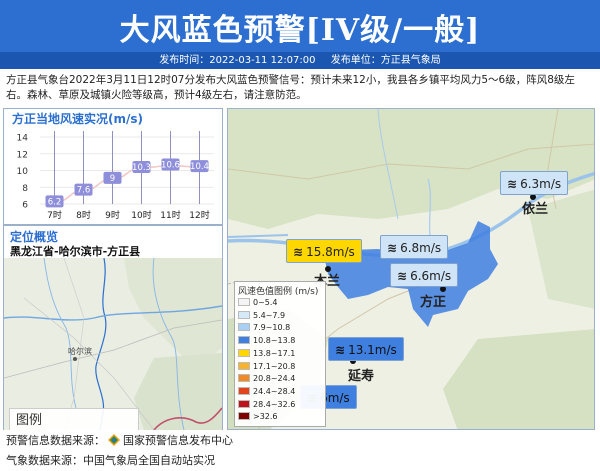  I want to click on wind-legend-row: 24.4~28.4, so click(267, 392).